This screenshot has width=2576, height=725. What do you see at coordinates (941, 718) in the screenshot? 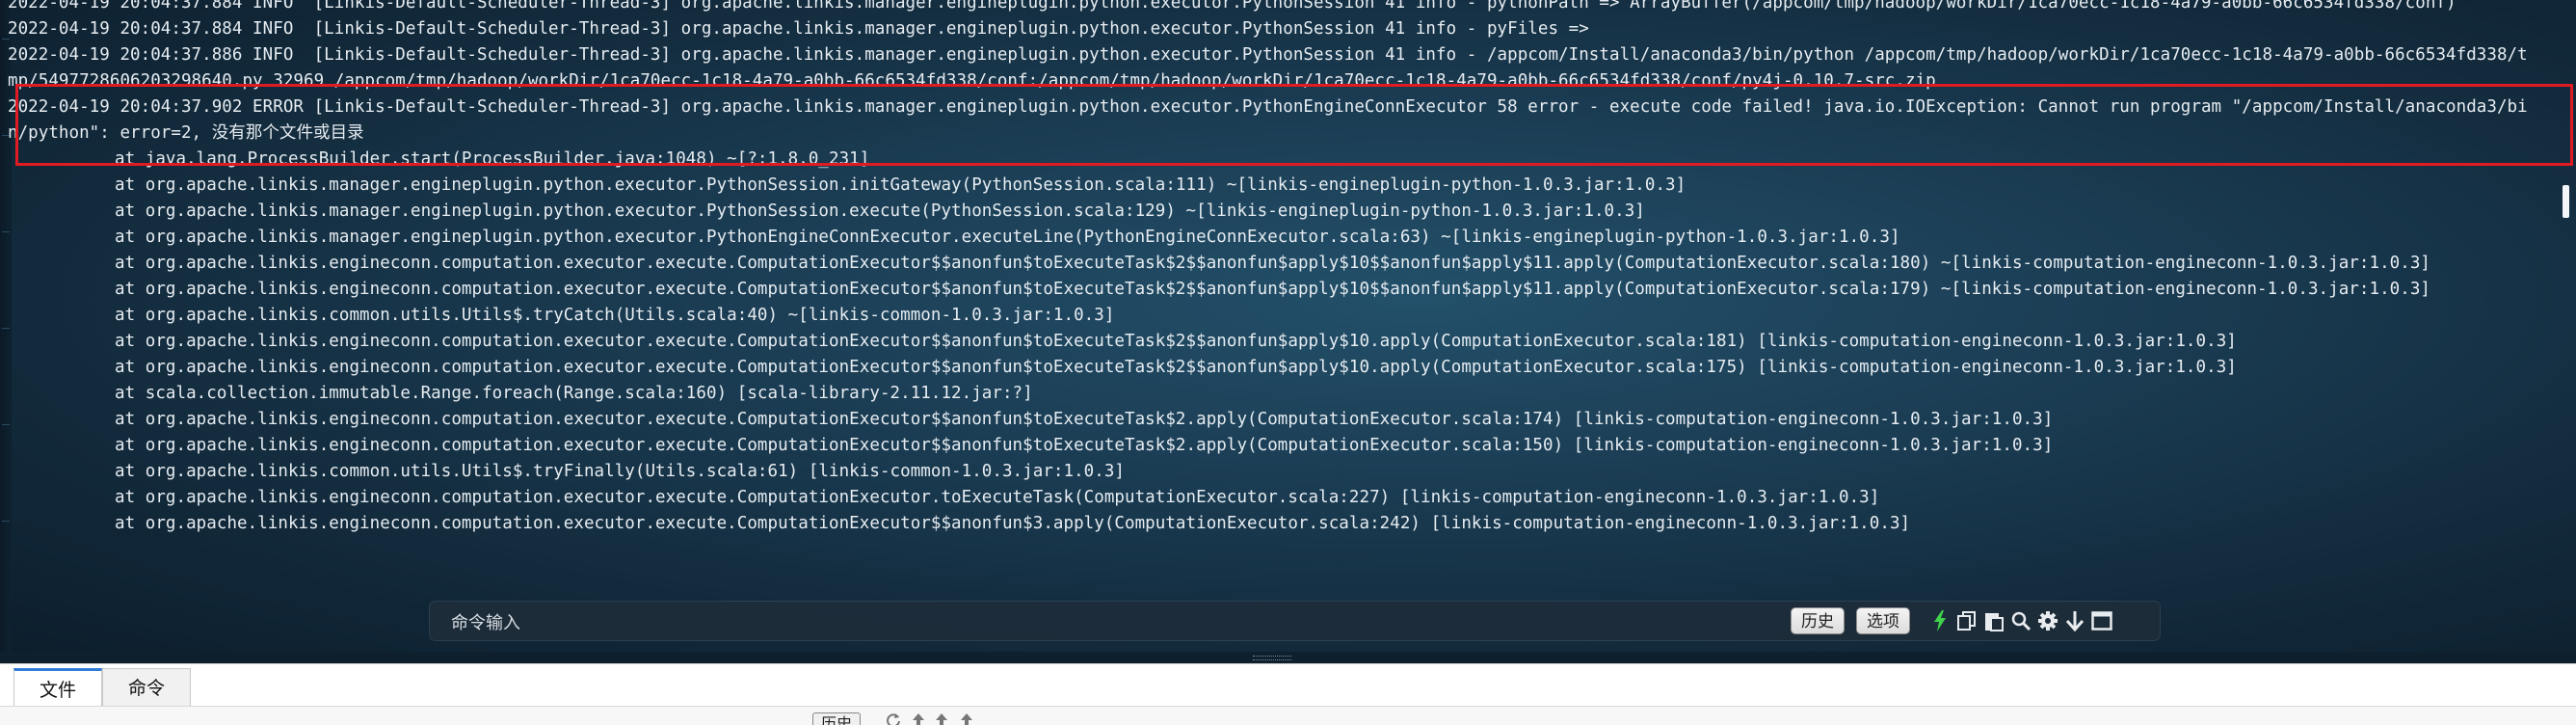
I see `download-icon` at bounding box center [941, 718].